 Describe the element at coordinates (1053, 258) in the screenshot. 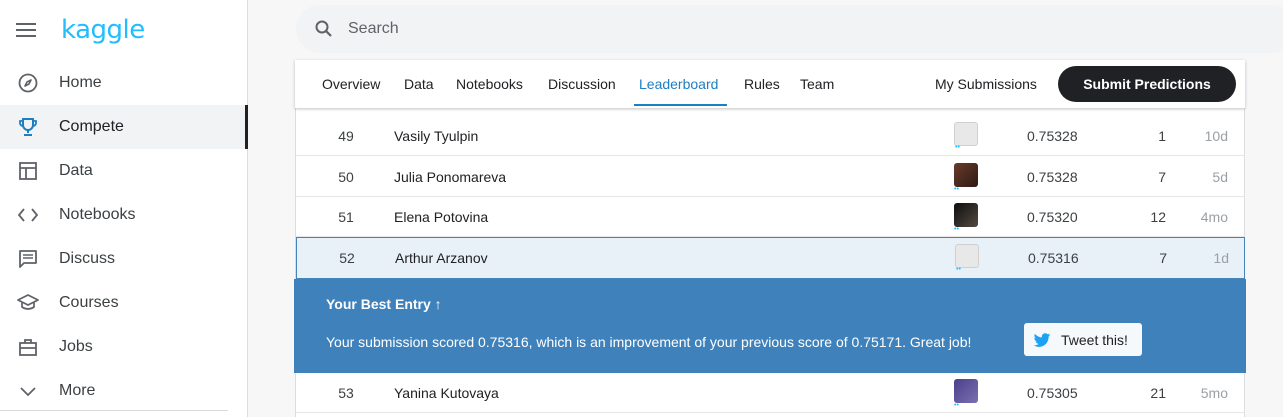

I see `score-cell: 0.75316` at that location.